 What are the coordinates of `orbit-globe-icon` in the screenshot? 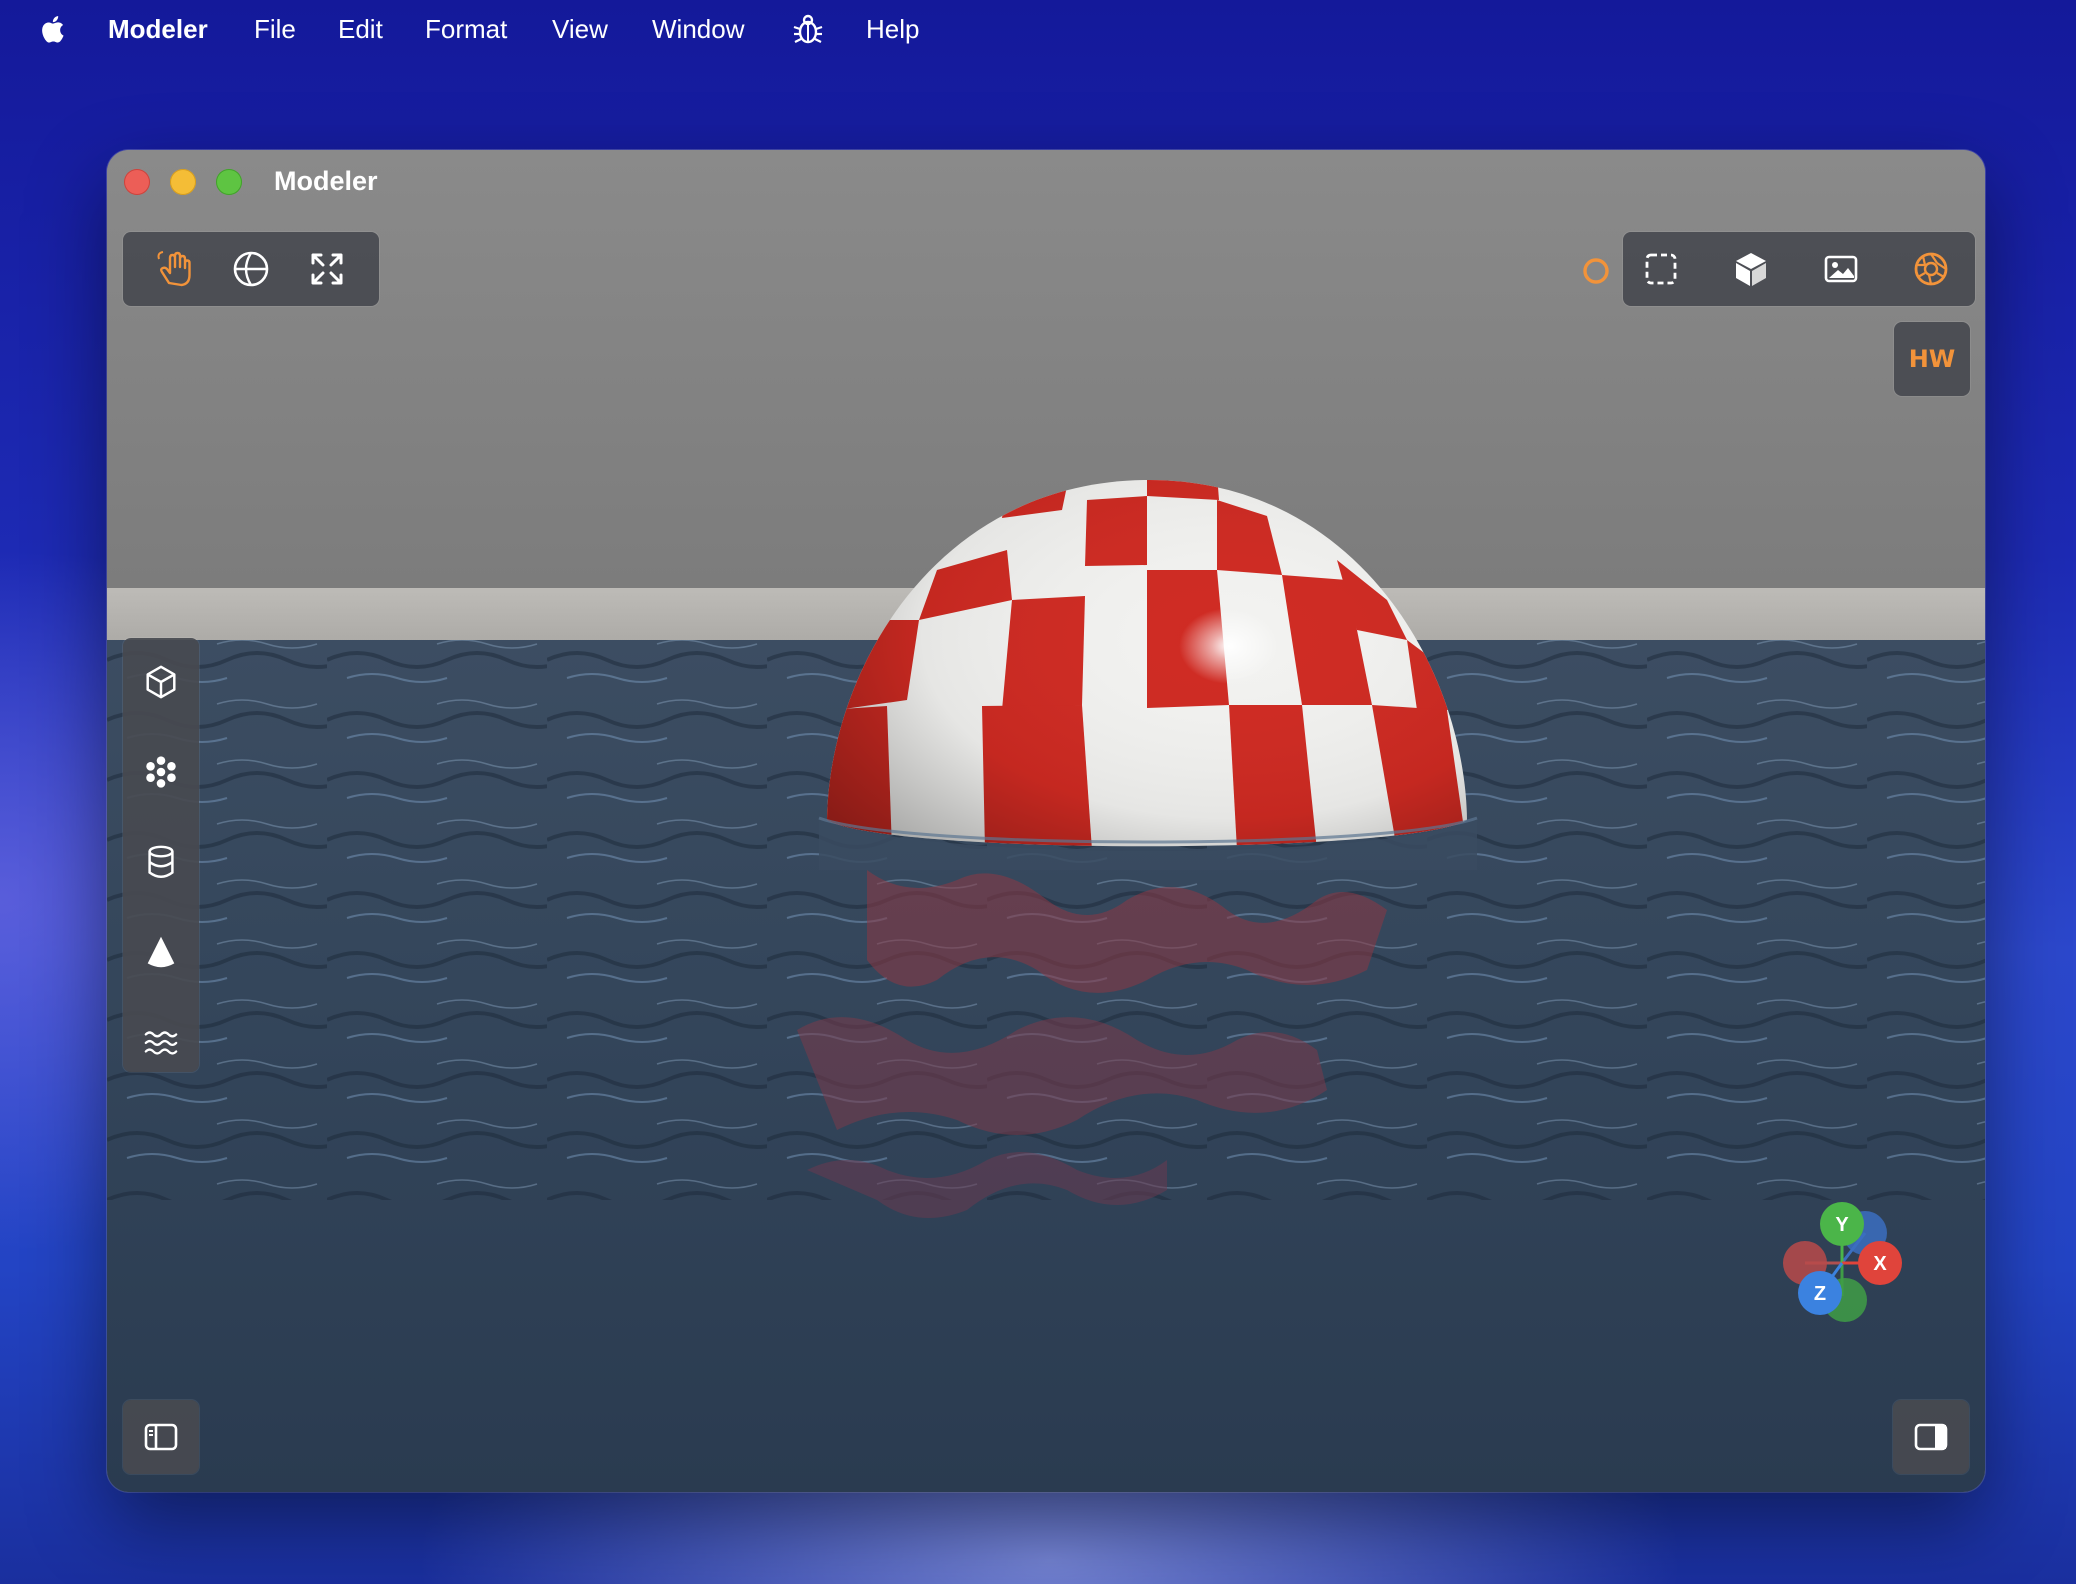 It's located at (251, 269).